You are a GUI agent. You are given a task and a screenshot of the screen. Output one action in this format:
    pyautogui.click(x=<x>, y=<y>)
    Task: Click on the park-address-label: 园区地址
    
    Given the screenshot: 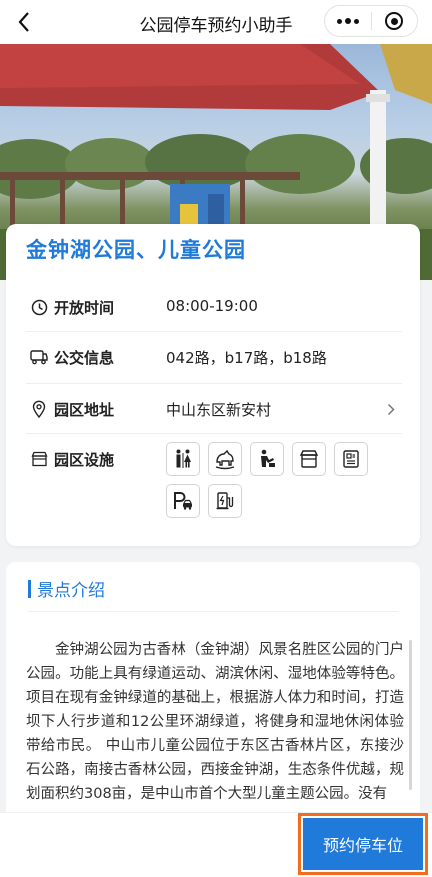 What is the action you would take?
    pyautogui.click(x=84, y=410)
    